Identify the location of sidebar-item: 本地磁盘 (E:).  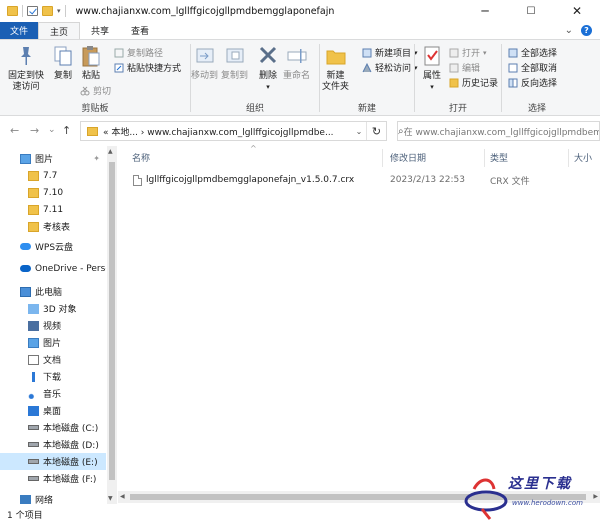
(53, 461).